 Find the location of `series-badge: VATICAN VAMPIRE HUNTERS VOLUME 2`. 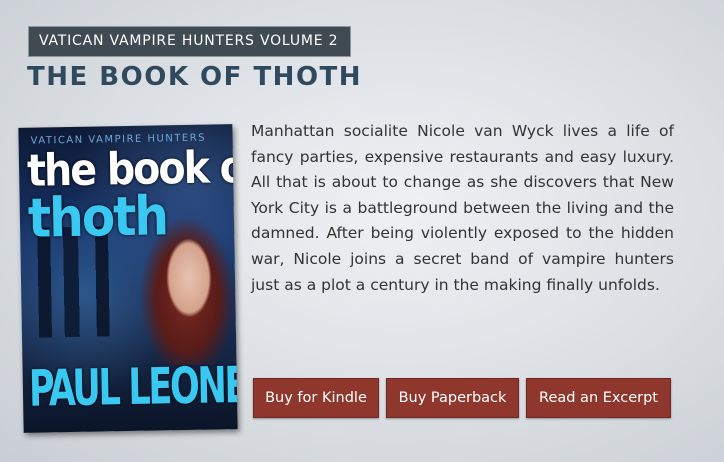

series-badge: VATICAN VAMPIRE HUNTERS VOLUME 2 is located at coordinates (189, 41).